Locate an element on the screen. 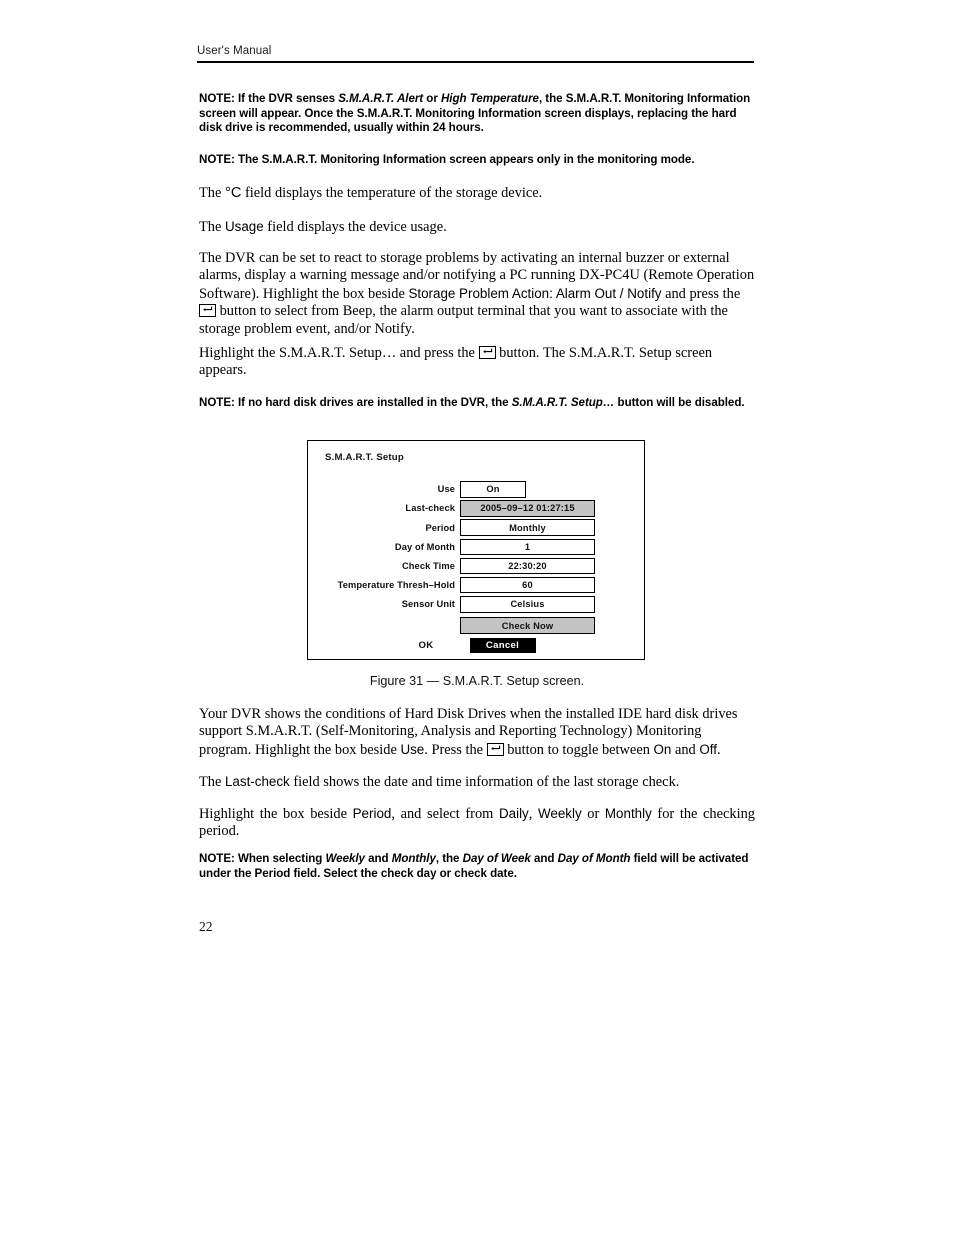 The height and width of the screenshot is (1235, 954). field-row-sensor-unit: Sensor Unit Celsius is located at coordinates (477, 604).